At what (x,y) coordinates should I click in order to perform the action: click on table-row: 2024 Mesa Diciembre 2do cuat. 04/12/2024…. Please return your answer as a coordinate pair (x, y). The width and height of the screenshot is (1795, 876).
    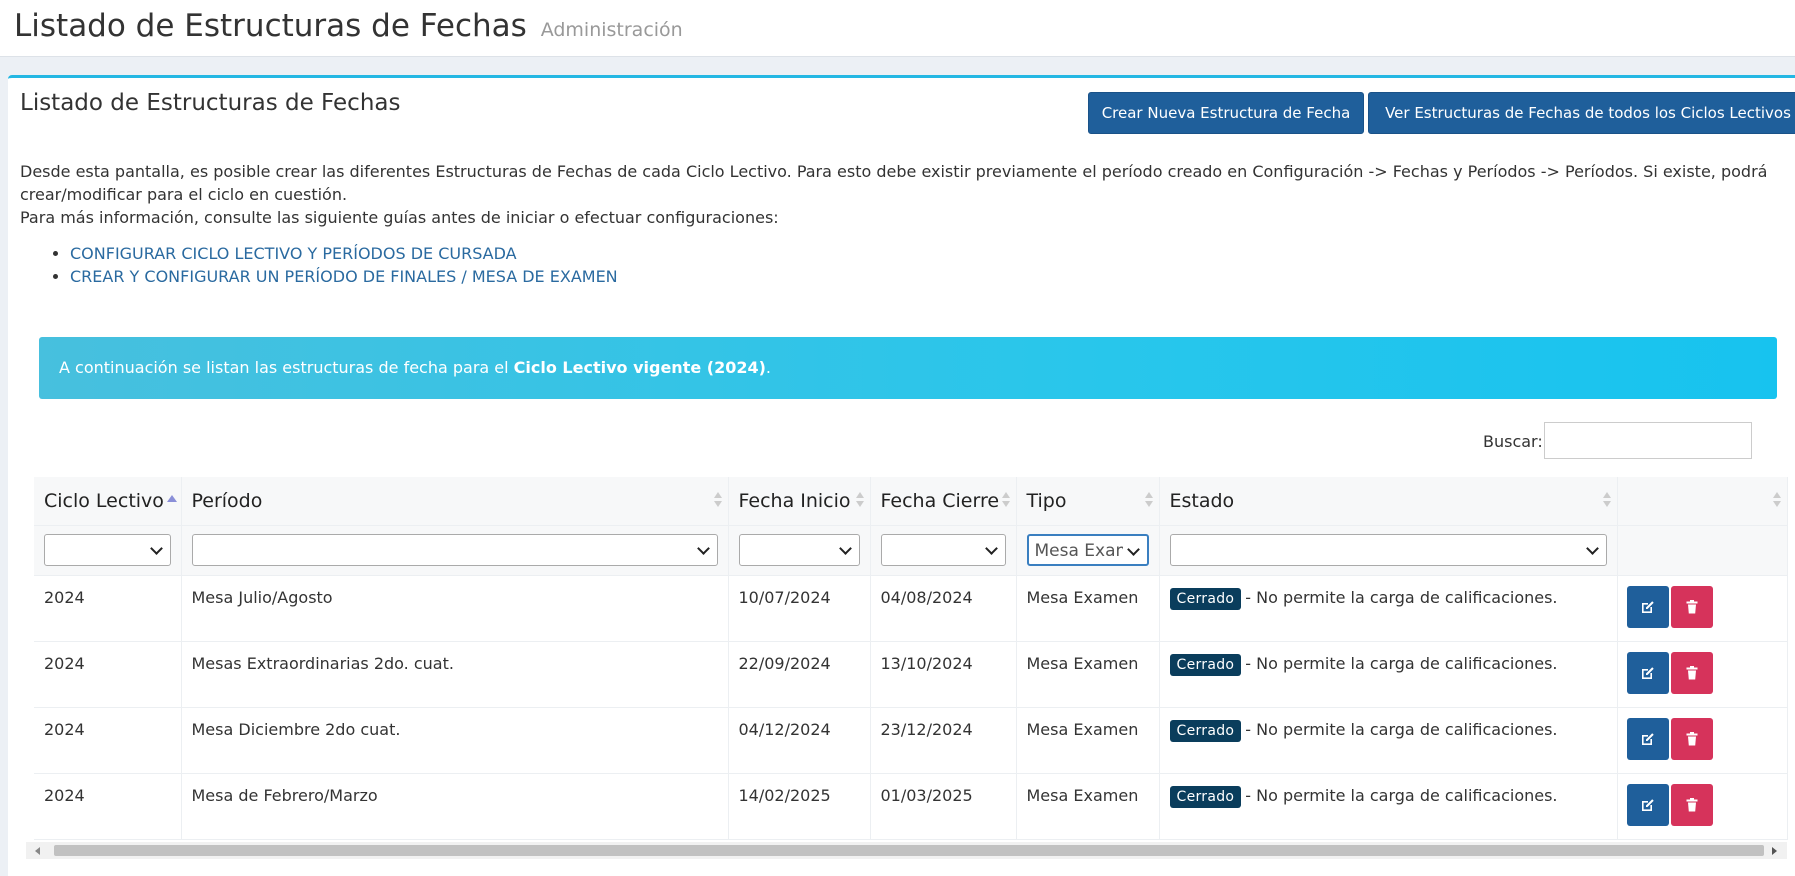
    Looking at the image, I should click on (911, 740).